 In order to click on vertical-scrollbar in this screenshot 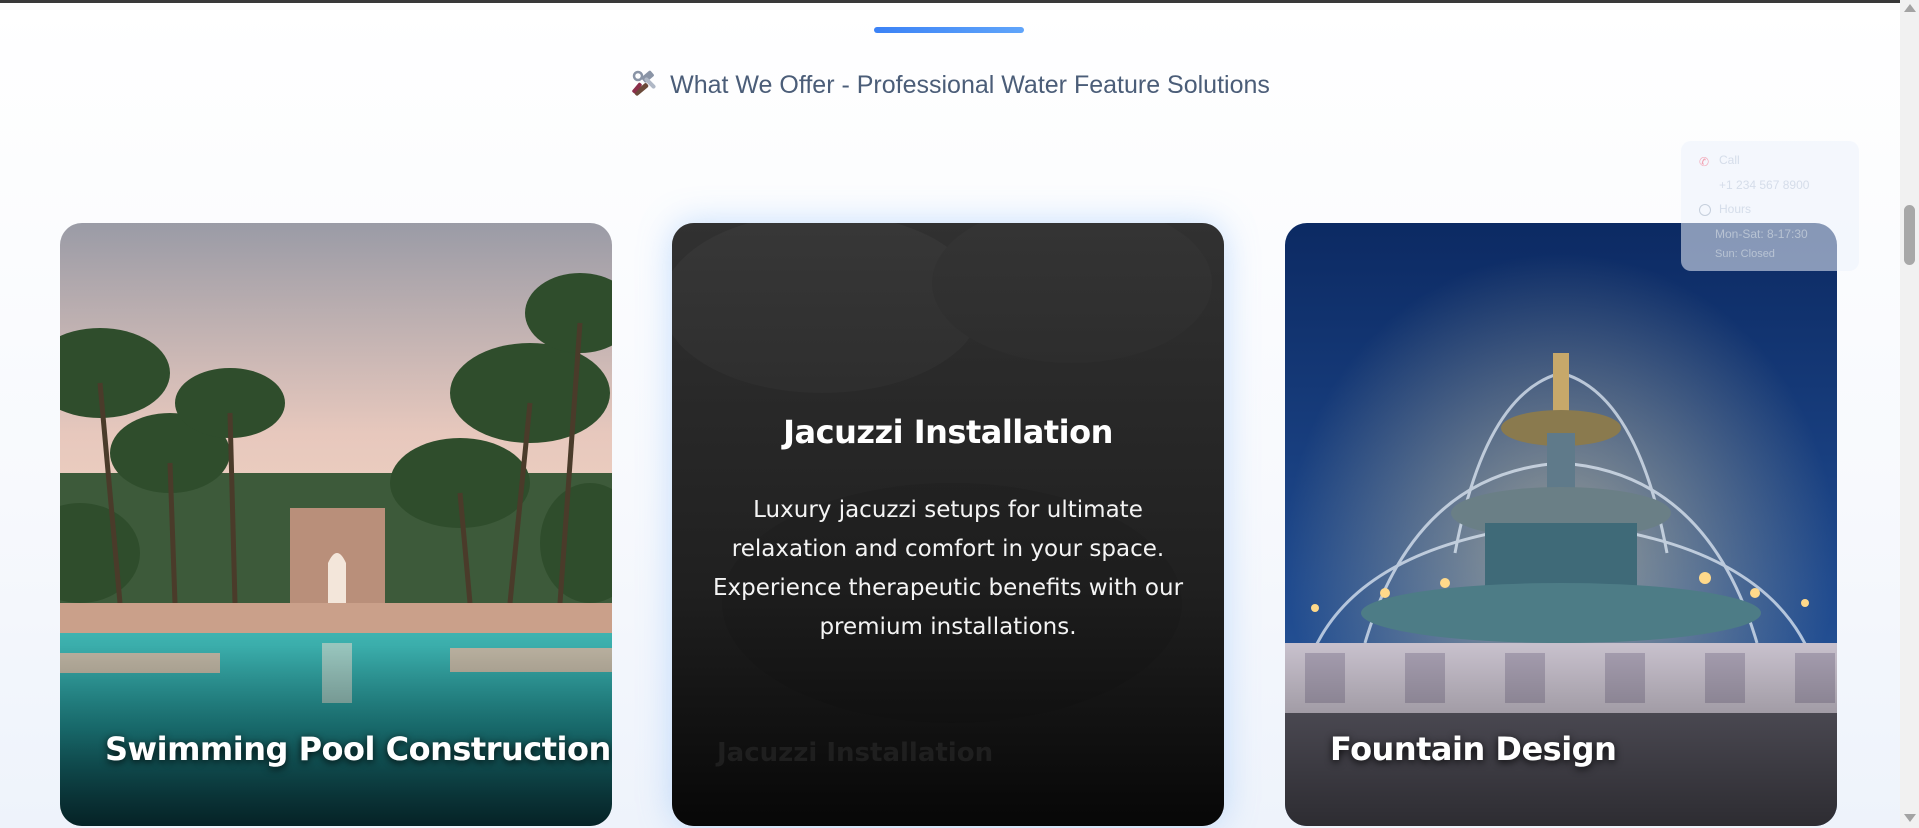, I will do `click(1909, 414)`.